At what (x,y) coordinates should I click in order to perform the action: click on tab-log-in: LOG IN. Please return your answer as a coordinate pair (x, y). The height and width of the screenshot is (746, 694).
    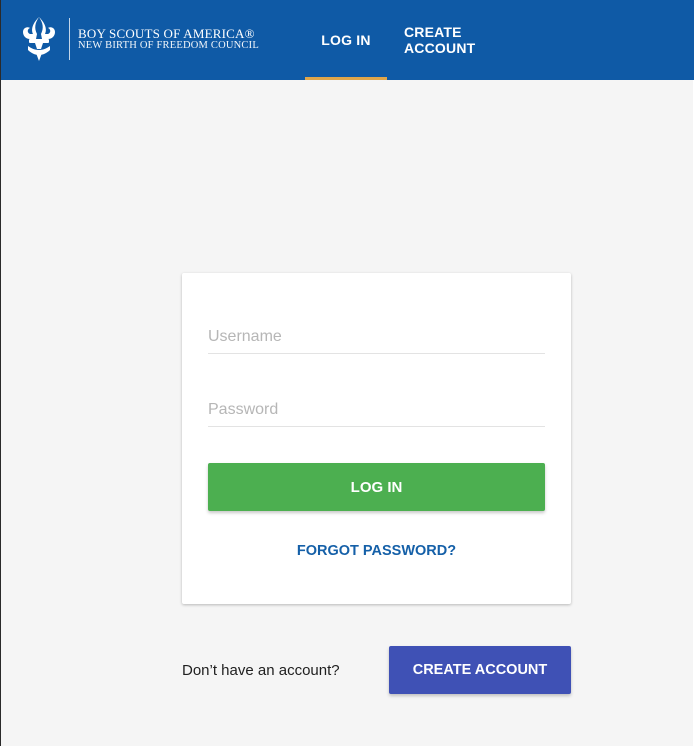
    Looking at the image, I should click on (346, 40).